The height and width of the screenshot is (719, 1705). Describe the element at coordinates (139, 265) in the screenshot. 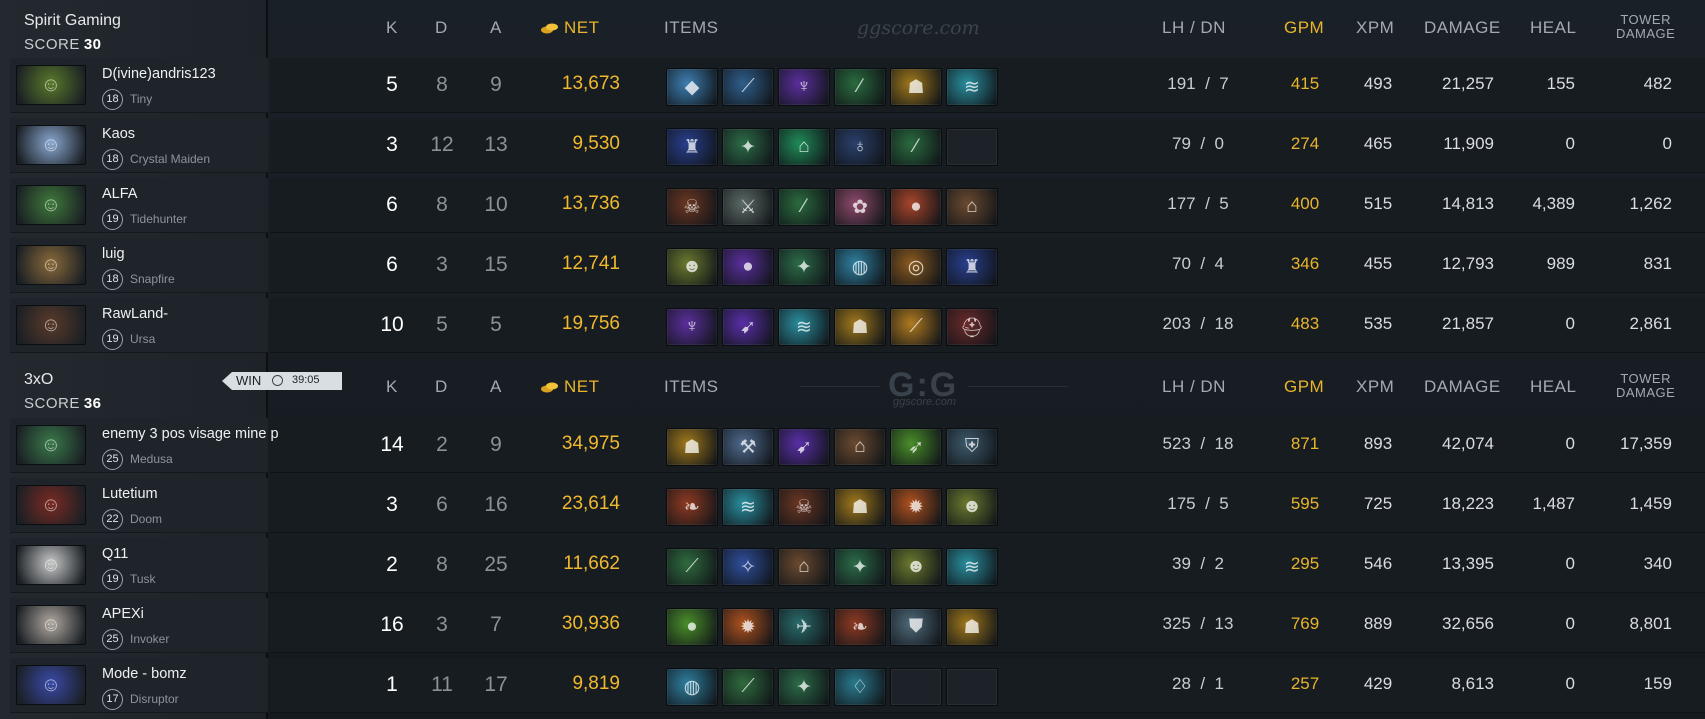

I see `player-card: ☺ luig 18 Snapfire` at that location.